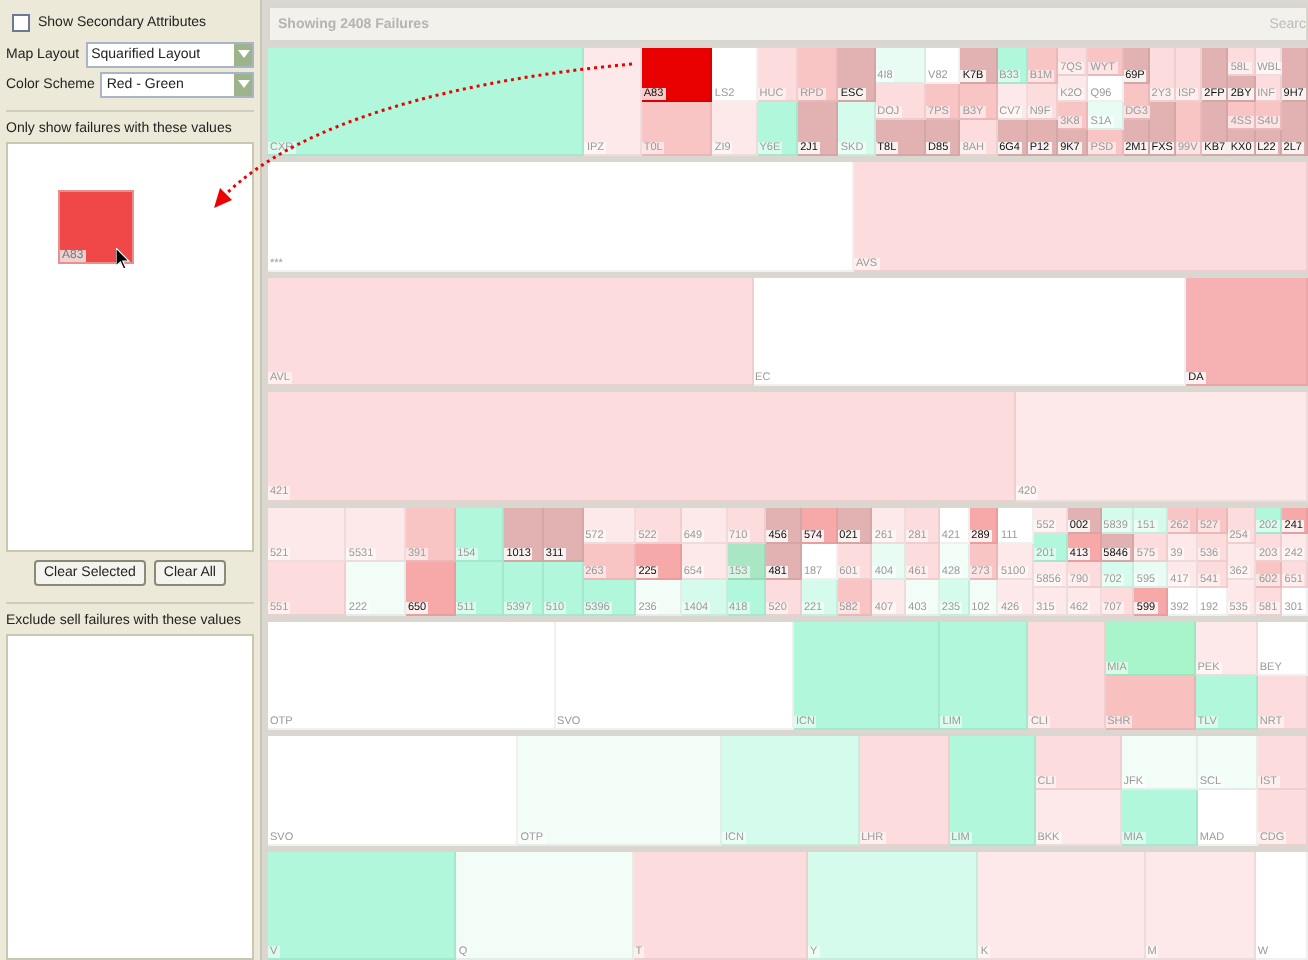  What do you see at coordinates (124, 259) in the screenshot?
I see `cursor-icon` at bounding box center [124, 259].